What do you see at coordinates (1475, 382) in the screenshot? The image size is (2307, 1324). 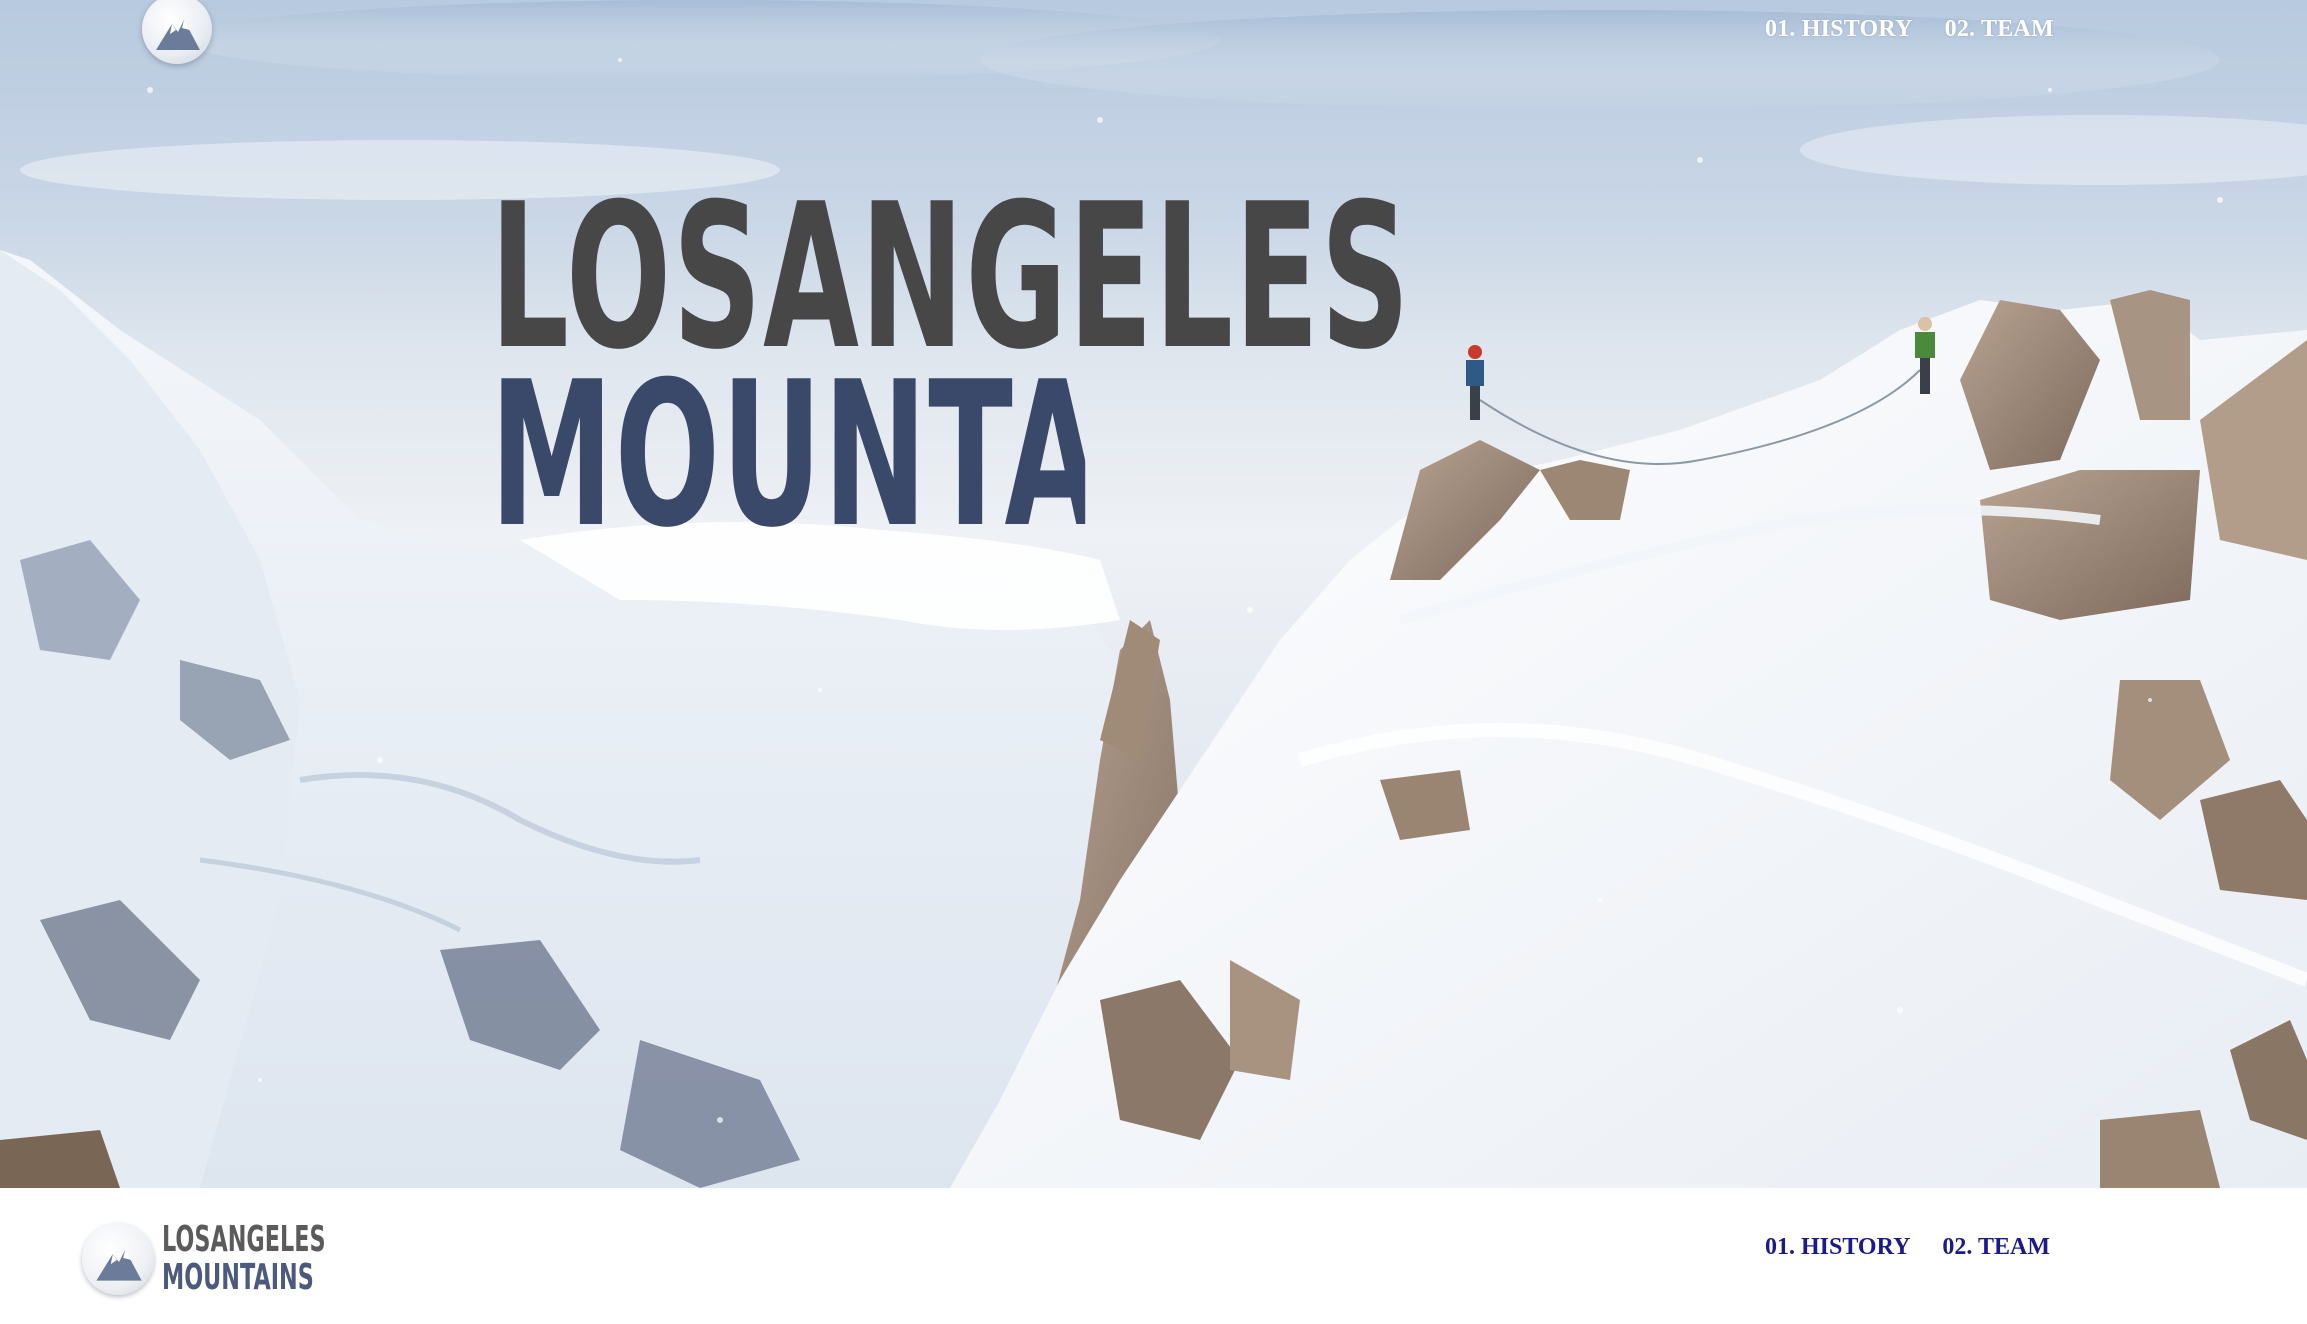 I see `climber-figure` at bounding box center [1475, 382].